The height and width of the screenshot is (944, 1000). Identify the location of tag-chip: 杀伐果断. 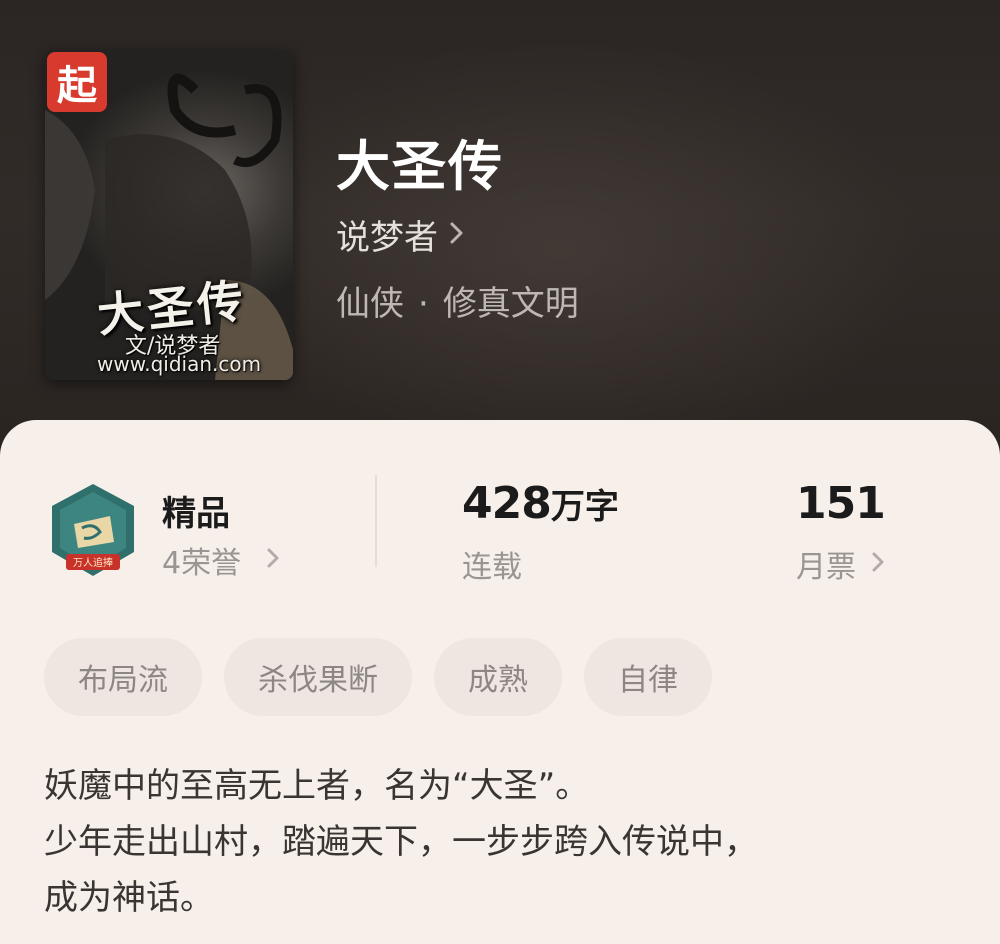
(318, 677).